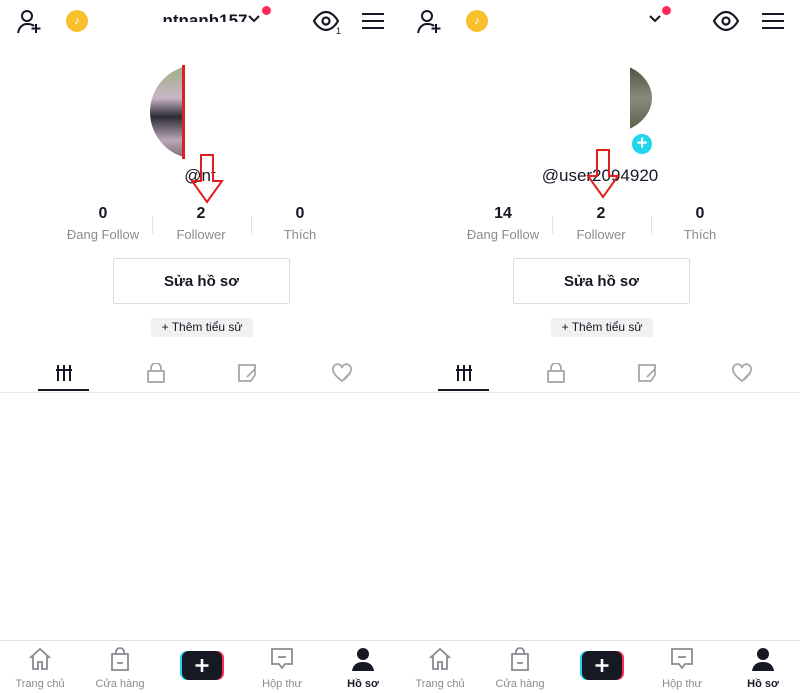  Describe the element at coordinates (327, 22) in the screenshot. I see `profile-views-icon: 1` at that location.